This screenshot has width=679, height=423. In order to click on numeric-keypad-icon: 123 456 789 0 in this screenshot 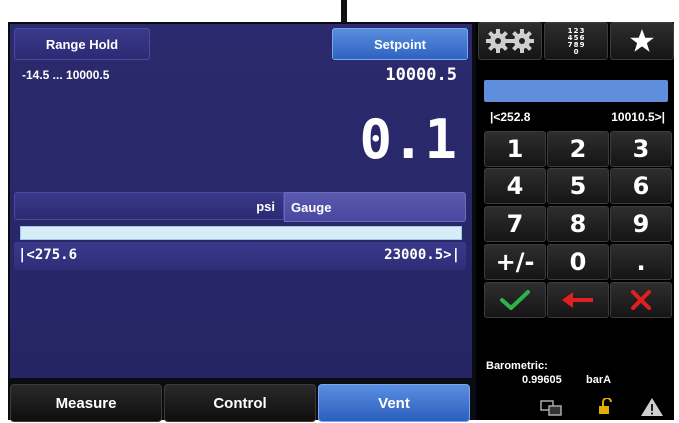, I will do `click(576, 41)`.